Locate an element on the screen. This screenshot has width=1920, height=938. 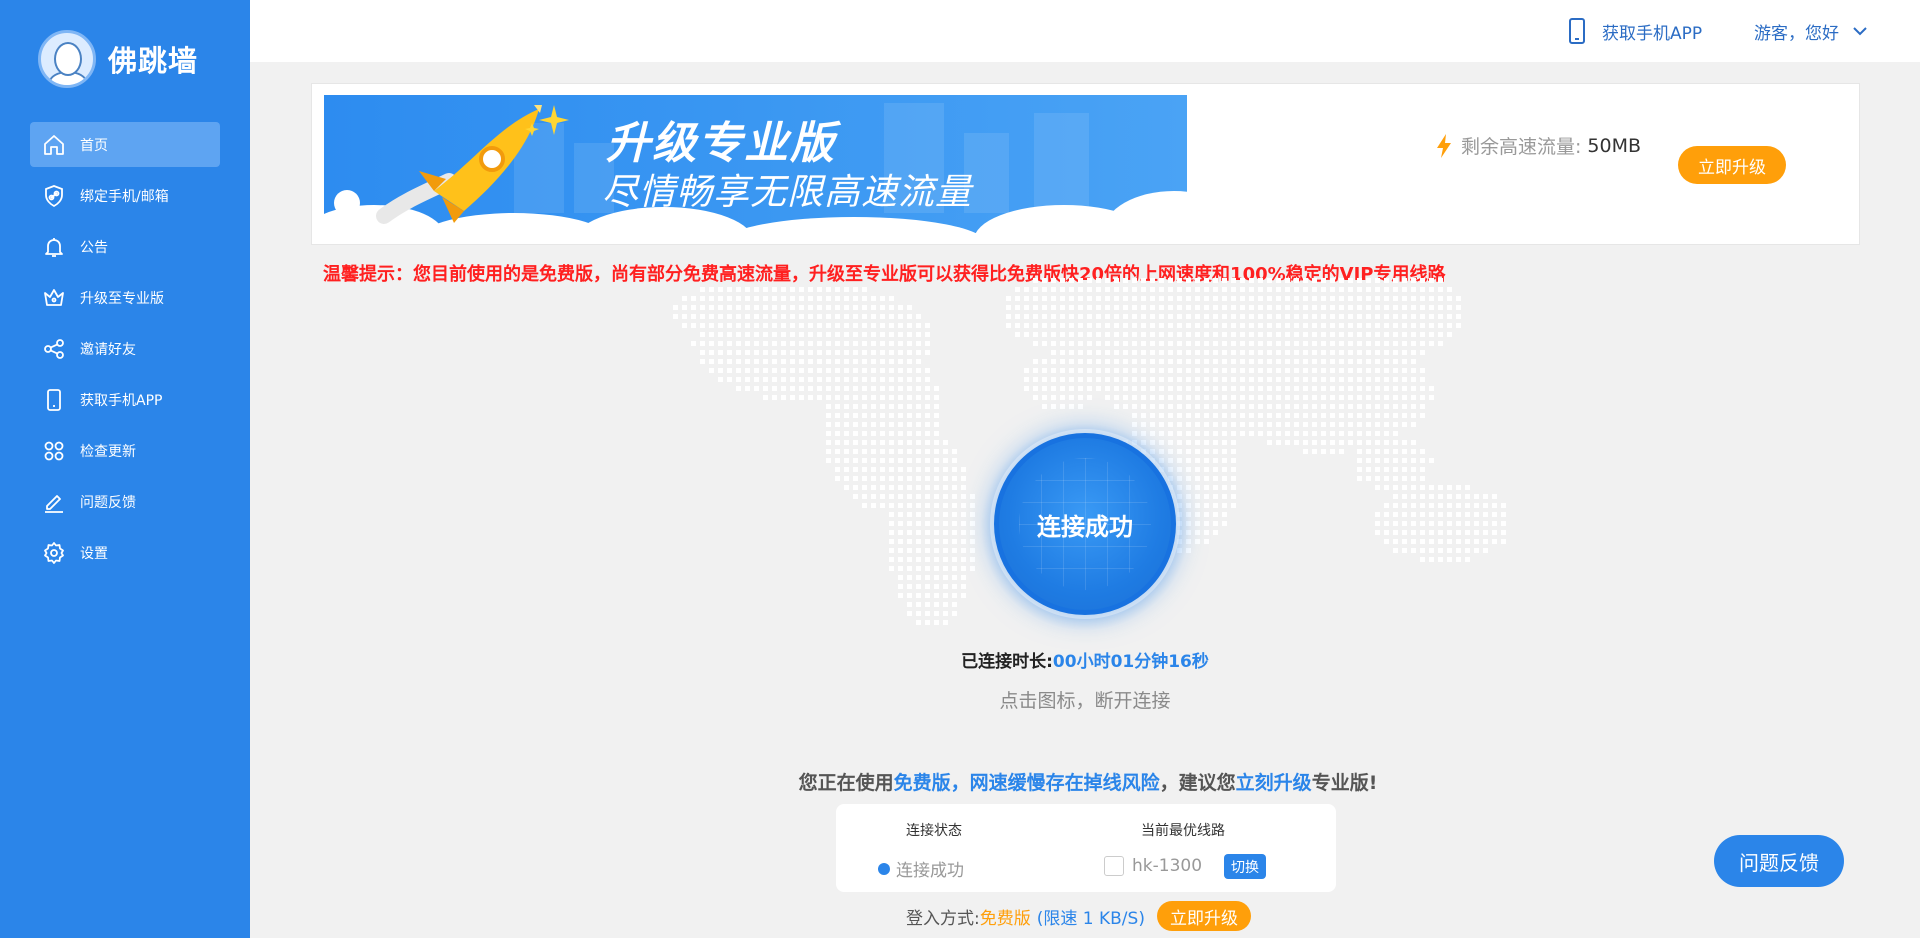
edit-pen-icon is located at coordinates (54, 503).